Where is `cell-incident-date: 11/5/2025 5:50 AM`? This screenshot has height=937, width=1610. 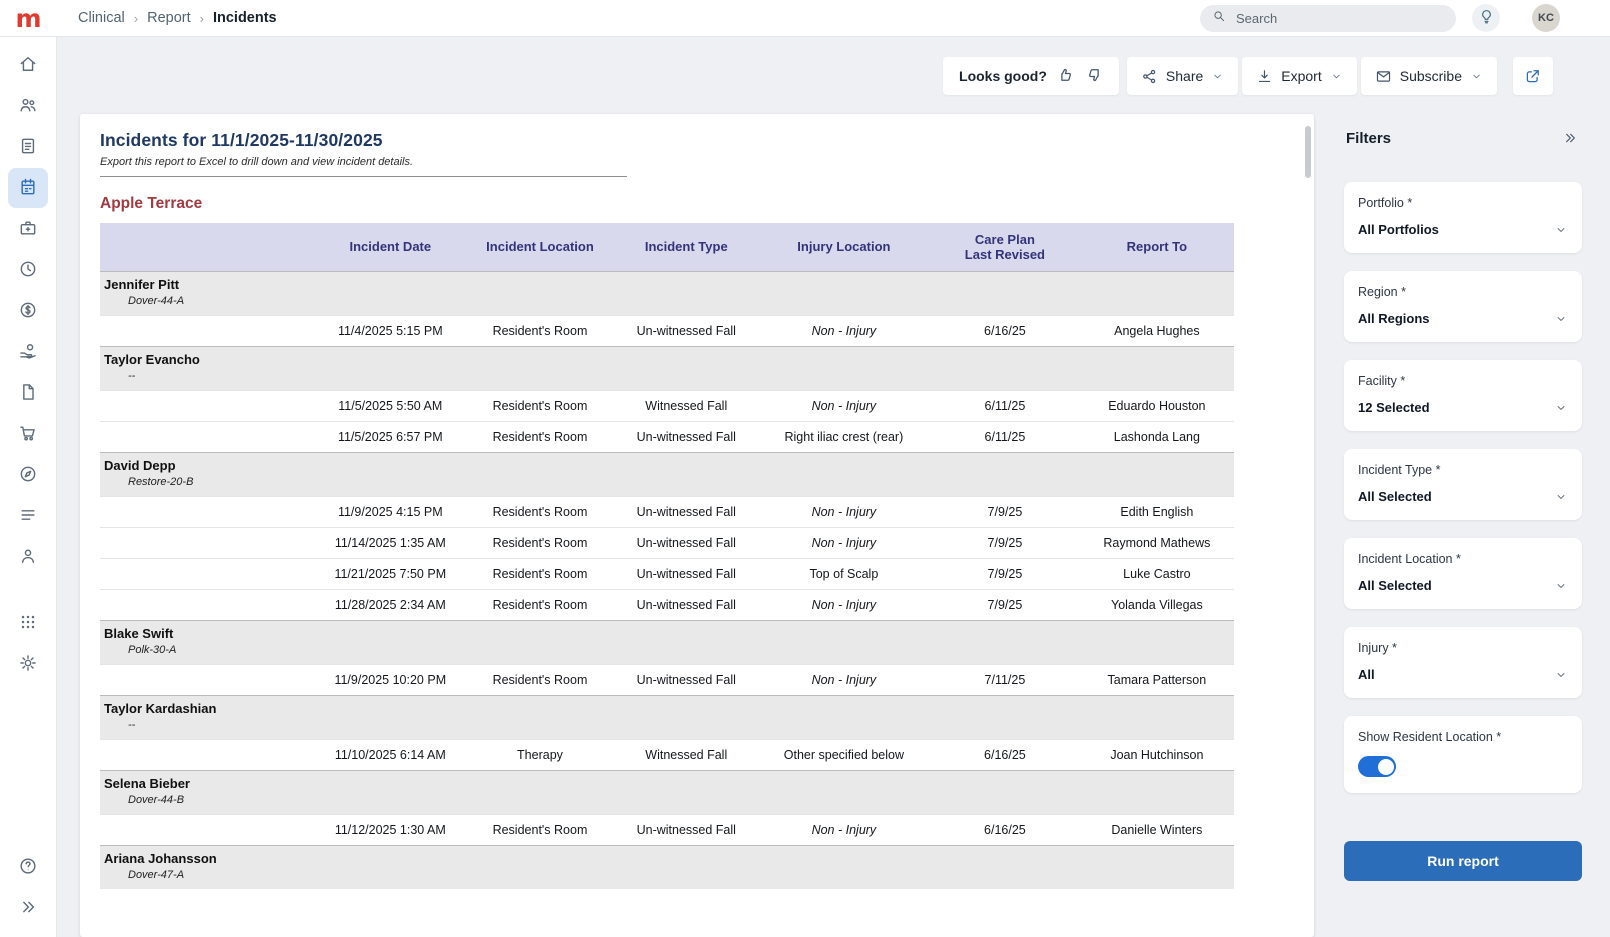
cell-incident-date: 11/5/2025 5:50 AM is located at coordinates (390, 405).